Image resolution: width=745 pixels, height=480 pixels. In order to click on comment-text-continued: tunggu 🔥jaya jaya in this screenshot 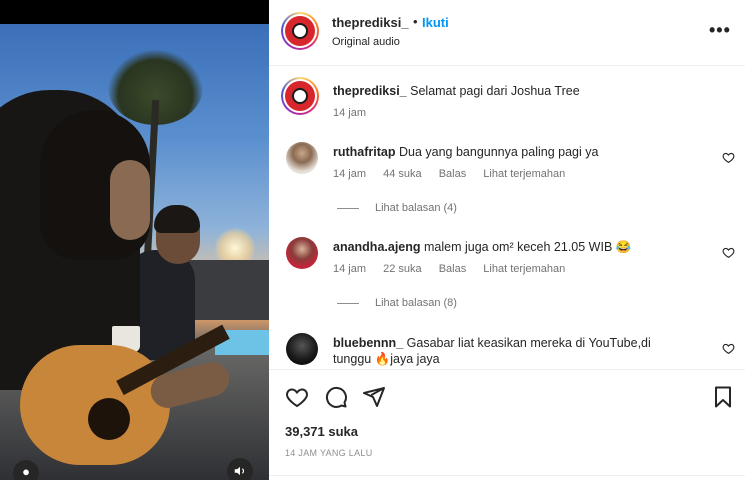, I will do `click(386, 359)`.